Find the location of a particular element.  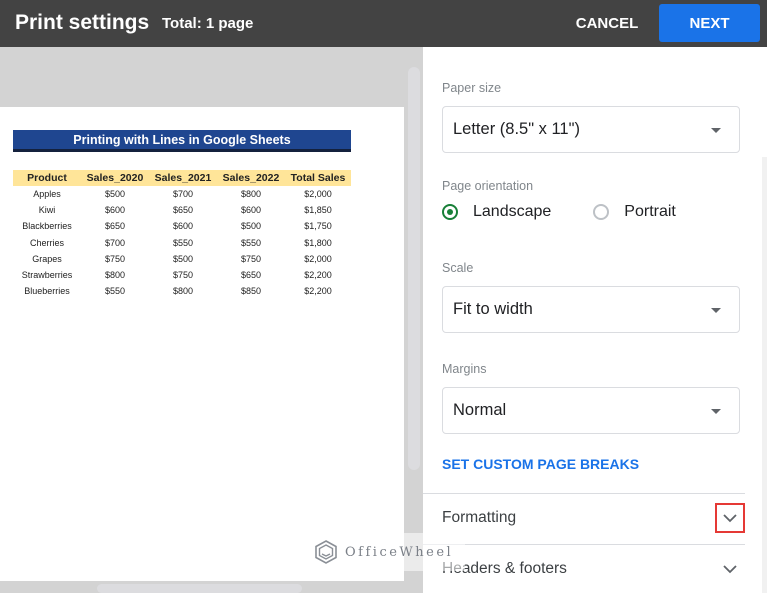

table-row: Grapes $750 $500 $750 $2,000 is located at coordinates (182, 259).